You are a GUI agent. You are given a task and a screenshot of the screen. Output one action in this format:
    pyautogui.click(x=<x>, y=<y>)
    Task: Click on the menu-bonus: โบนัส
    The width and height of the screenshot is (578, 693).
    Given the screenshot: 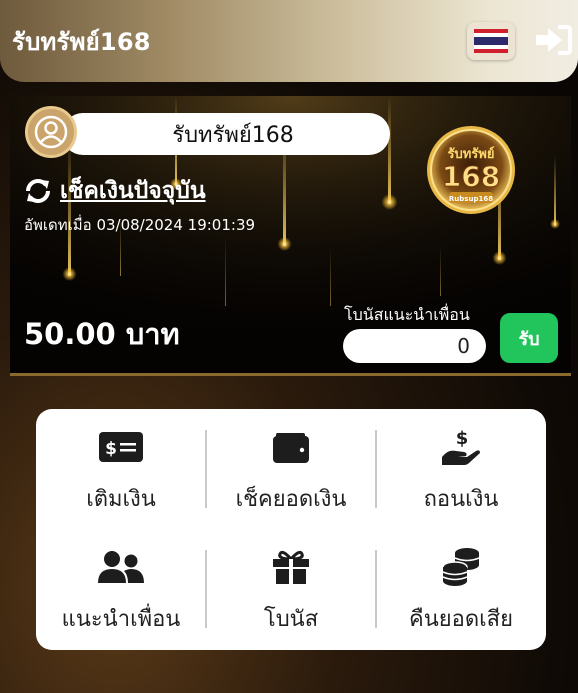 What is the action you would take?
    pyautogui.click(x=291, y=589)
    